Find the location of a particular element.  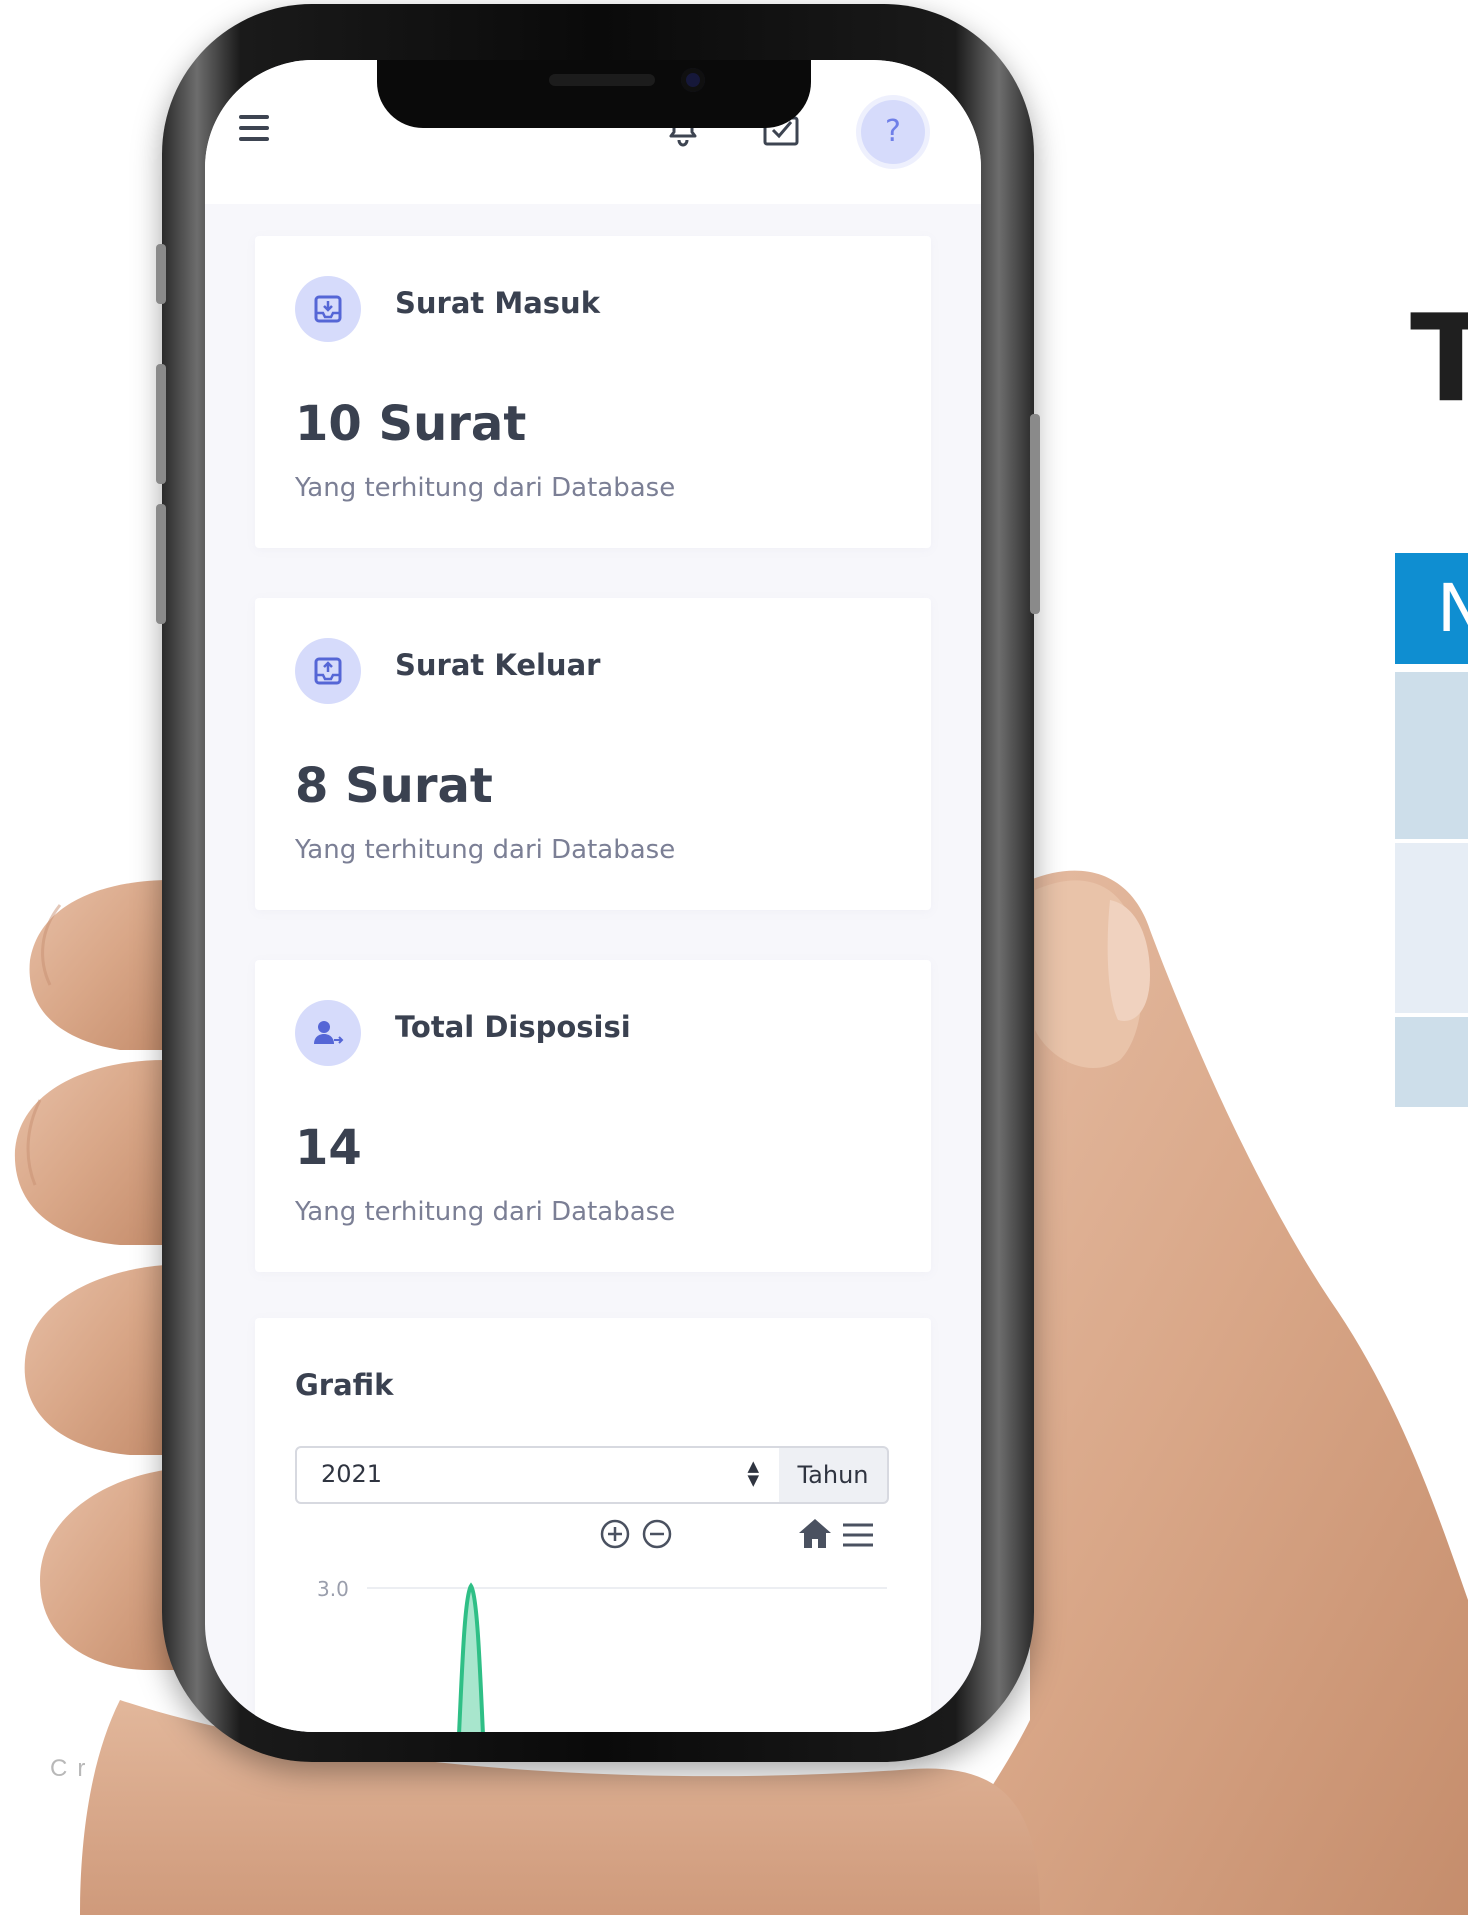

phone-volume-up is located at coordinates (161, 424).